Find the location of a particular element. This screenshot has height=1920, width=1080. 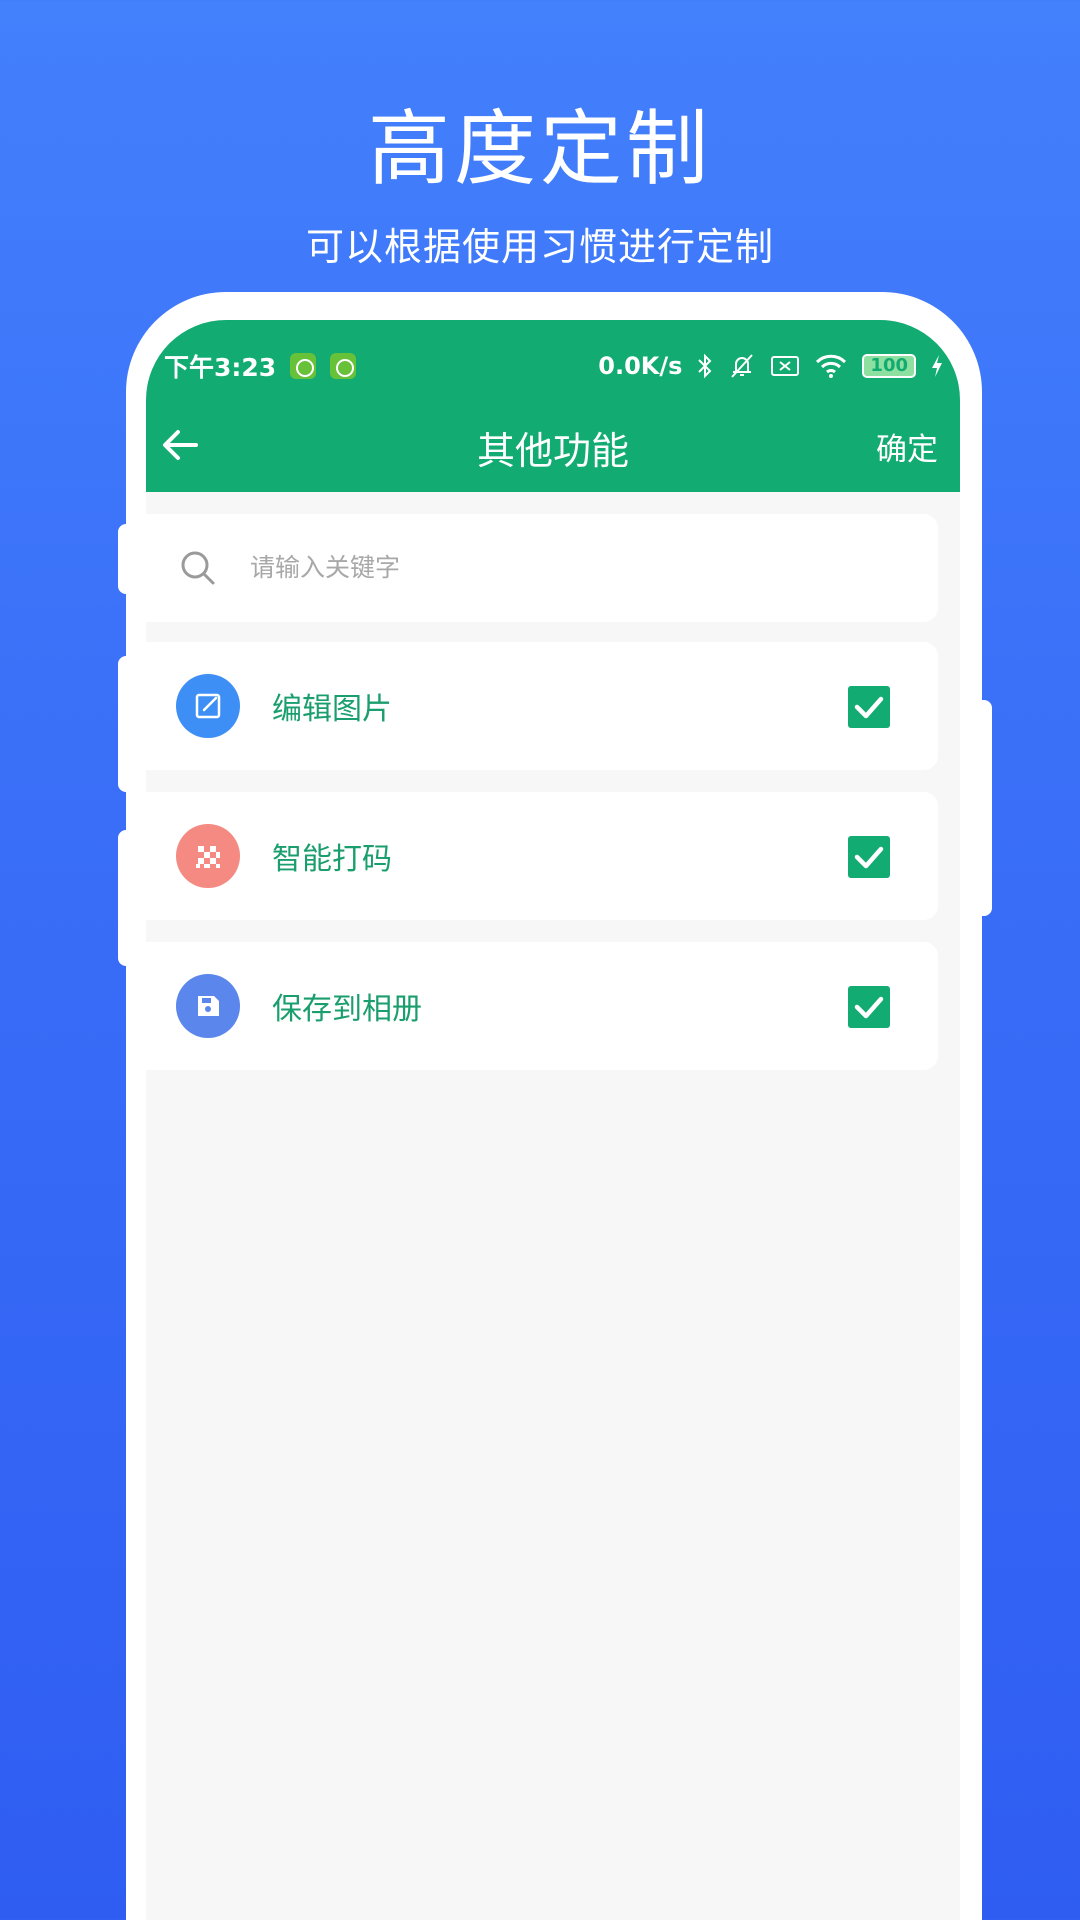

status-time: 下午3:23 is located at coordinates (220, 367).